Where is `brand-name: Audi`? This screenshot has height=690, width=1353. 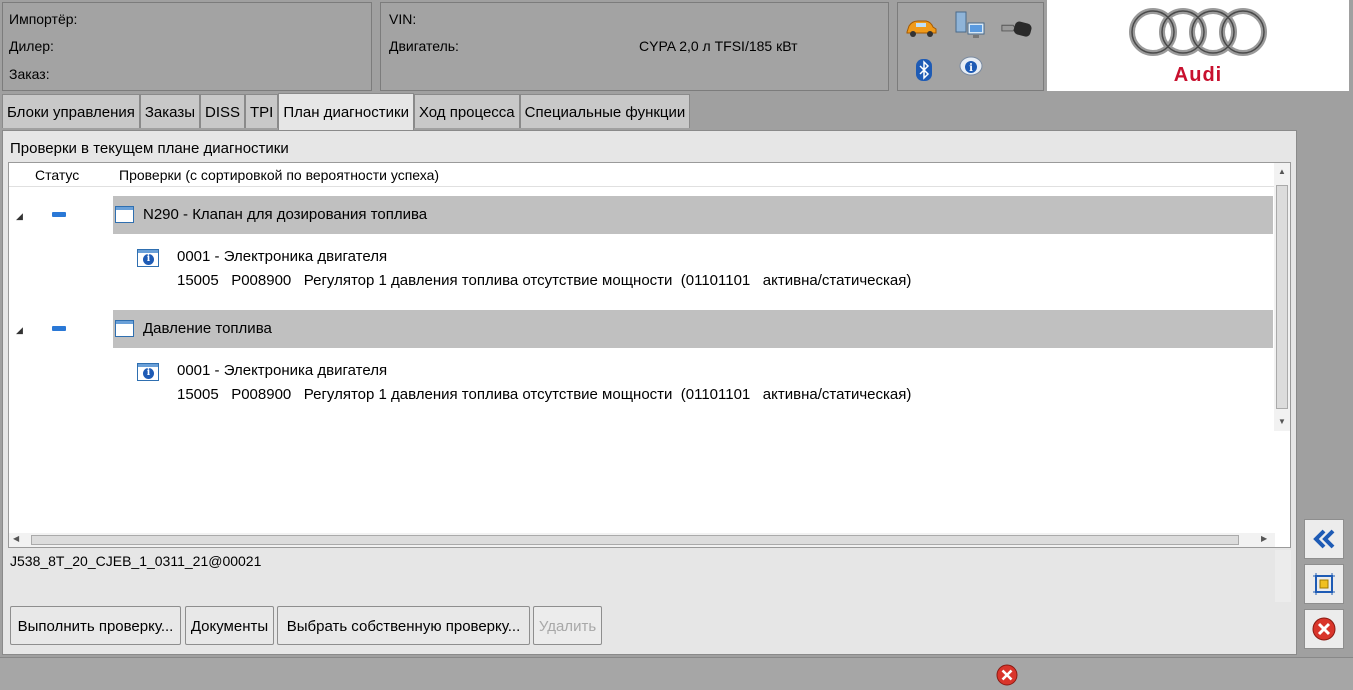
brand-name: Audi is located at coordinates (1198, 75).